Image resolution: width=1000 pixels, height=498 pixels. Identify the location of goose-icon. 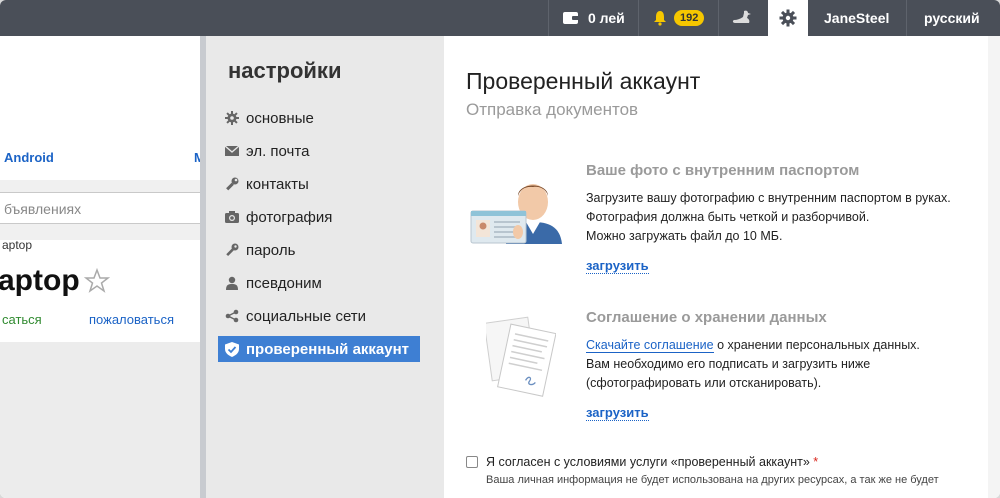
(741, 16).